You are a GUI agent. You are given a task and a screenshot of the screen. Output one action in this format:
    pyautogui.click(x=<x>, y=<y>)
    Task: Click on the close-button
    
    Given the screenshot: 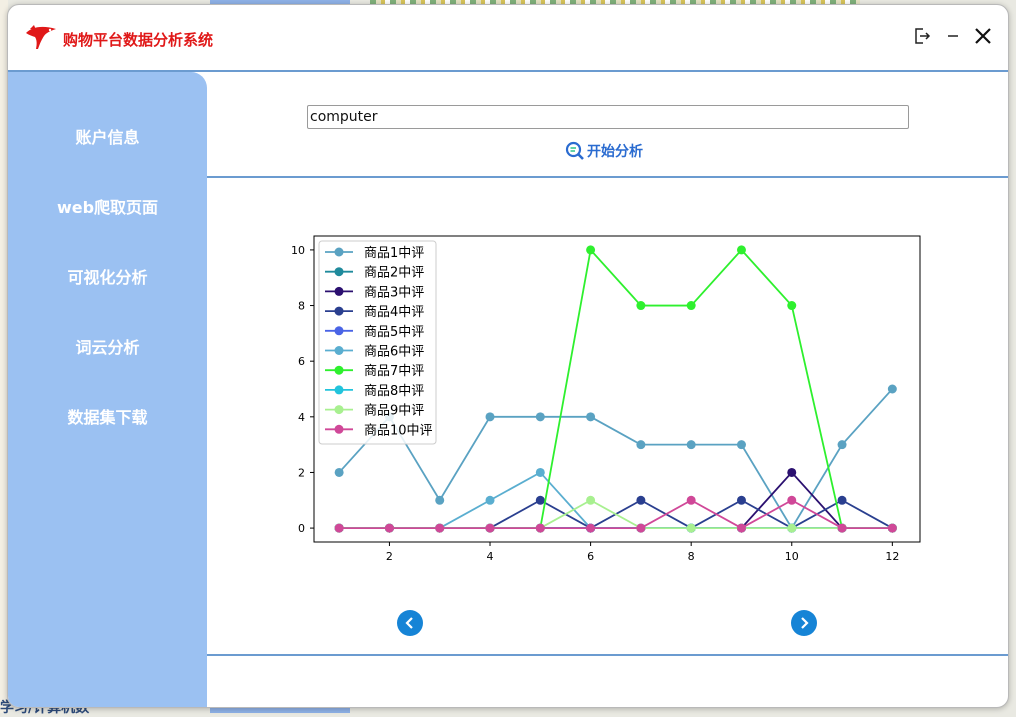 What is the action you would take?
    pyautogui.click(x=983, y=36)
    